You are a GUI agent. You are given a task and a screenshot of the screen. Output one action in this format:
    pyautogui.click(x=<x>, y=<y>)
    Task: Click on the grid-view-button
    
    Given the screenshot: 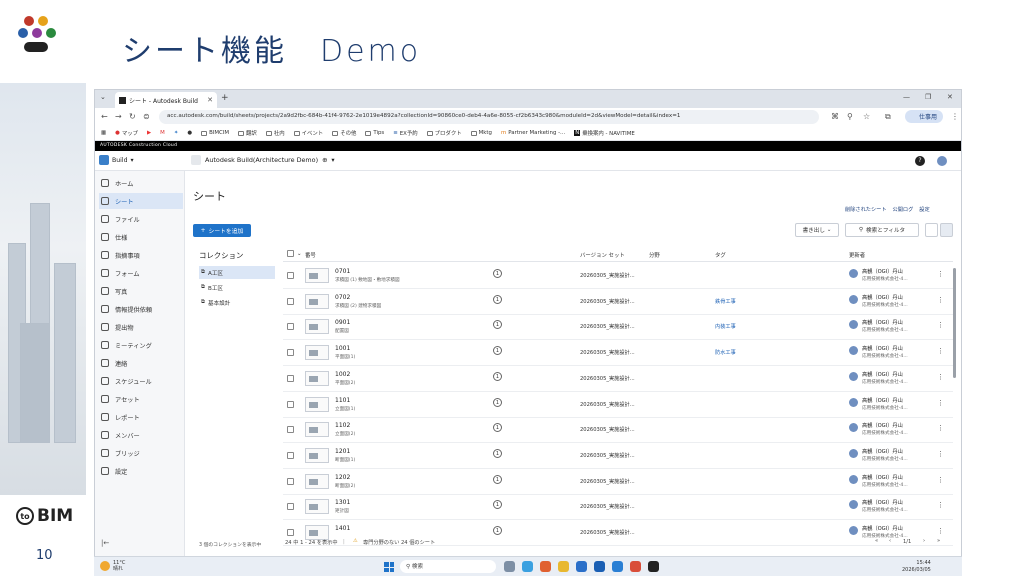 What is the action you would take?
    pyautogui.click(x=931, y=230)
    